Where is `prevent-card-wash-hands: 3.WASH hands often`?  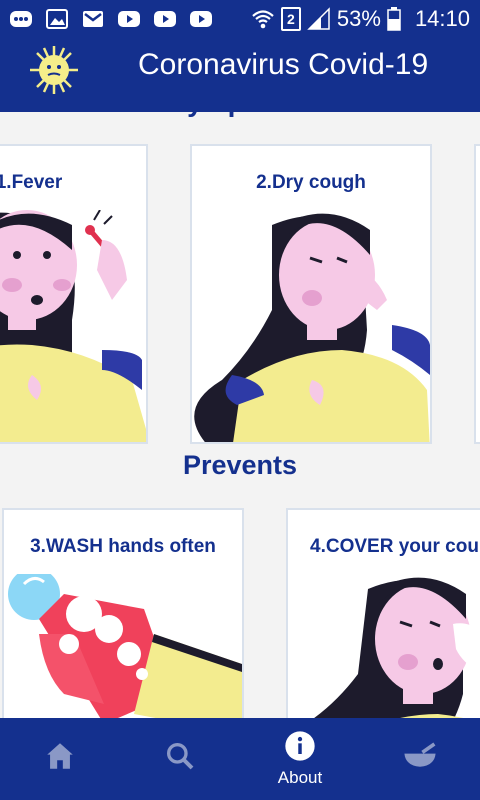
prevent-card-wash-hands: 3.WASH hands often is located at coordinates (123, 613).